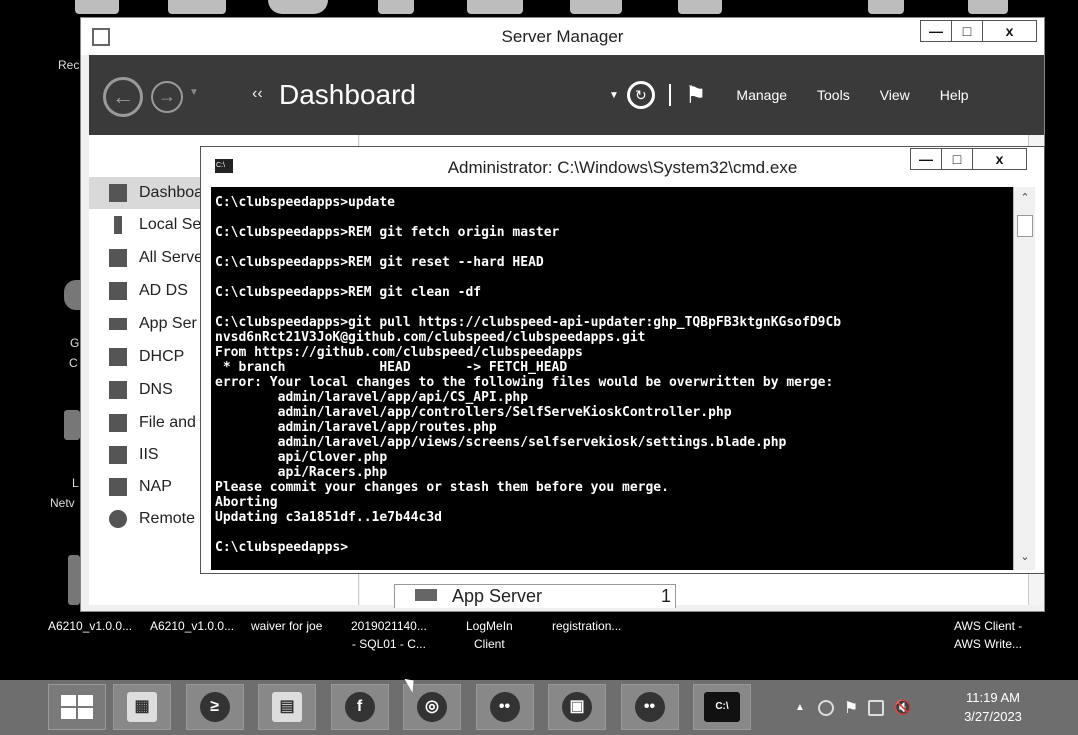  I want to click on scrollbar-thumb, so click(1025, 226).